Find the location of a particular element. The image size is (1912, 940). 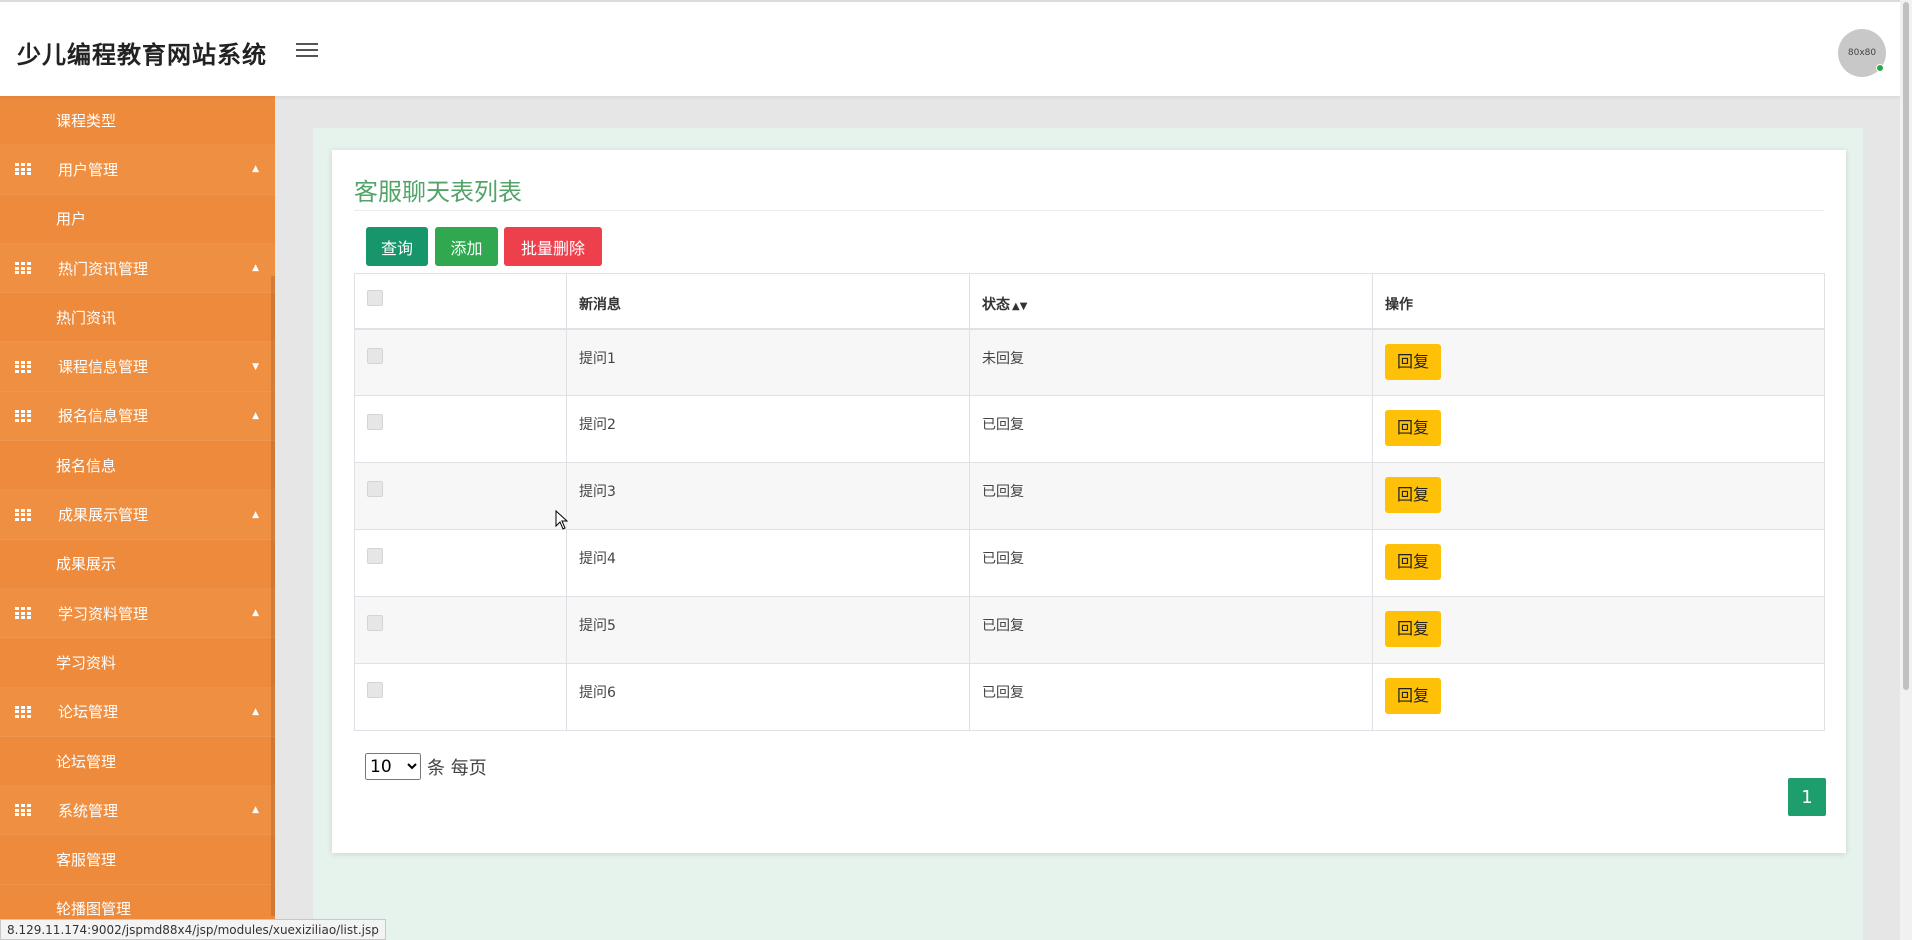

select-all-checkbox is located at coordinates (375, 298).